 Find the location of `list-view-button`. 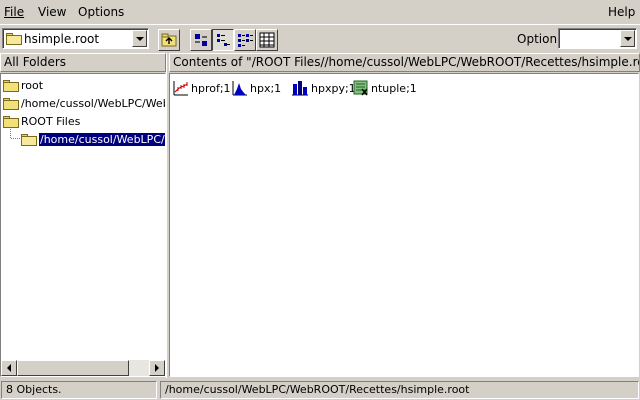

list-view-button is located at coordinates (245, 40).